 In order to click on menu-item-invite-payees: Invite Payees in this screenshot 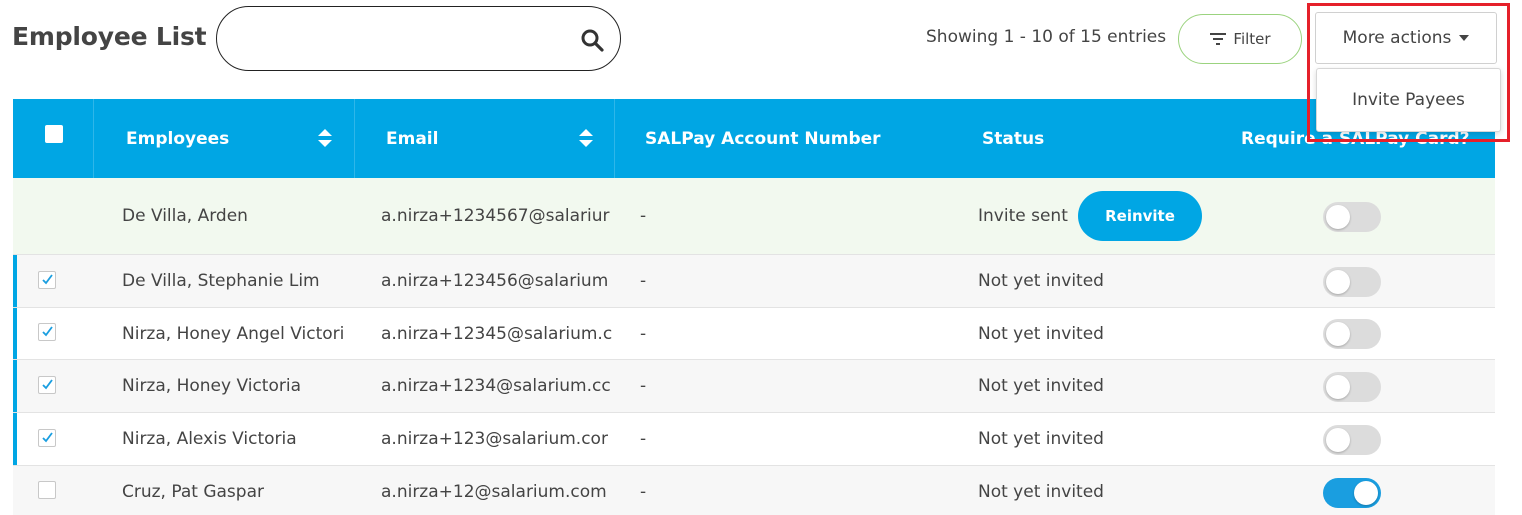, I will do `click(1408, 100)`.